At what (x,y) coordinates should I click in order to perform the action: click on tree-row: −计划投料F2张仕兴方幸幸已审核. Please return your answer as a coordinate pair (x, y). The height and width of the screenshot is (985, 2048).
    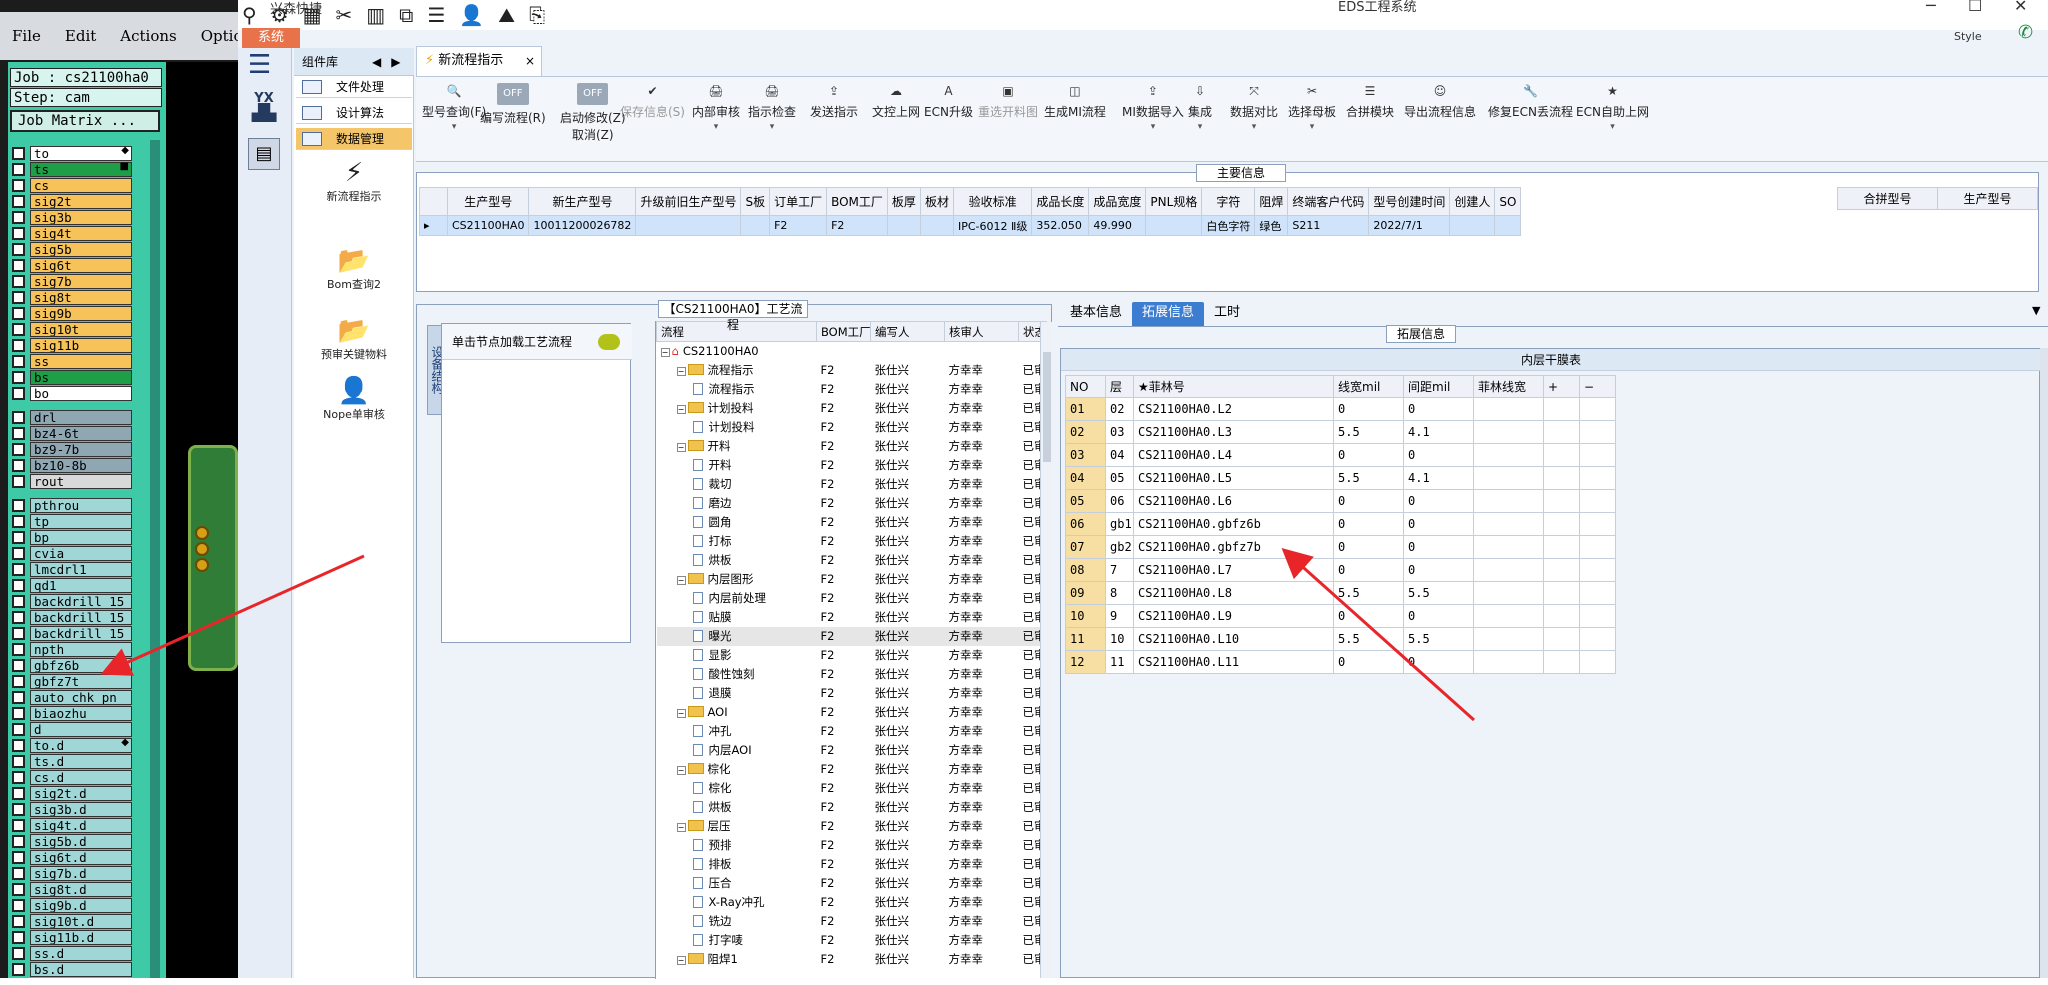
    Looking at the image, I should click on (852, 408).